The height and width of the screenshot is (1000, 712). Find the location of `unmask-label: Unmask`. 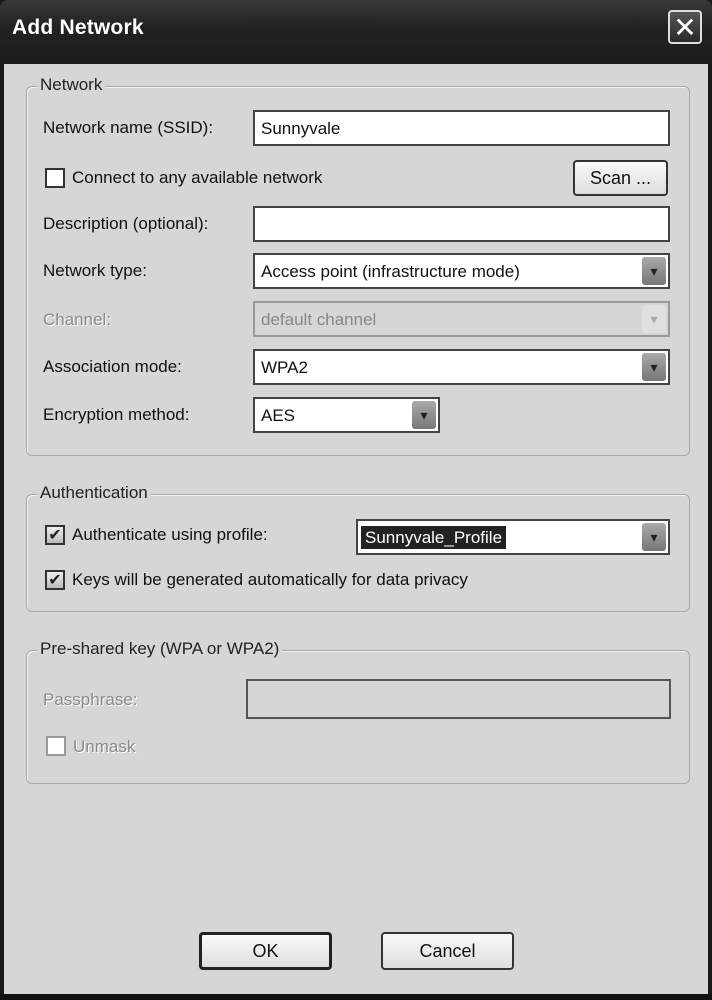

unmask-label: Unmask is located at coordinates (104, 746).